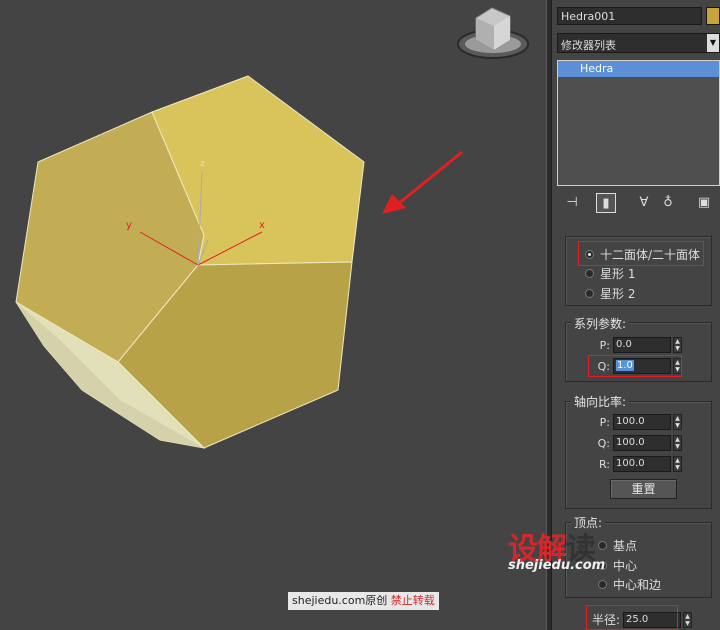  I want to click on view-cube, so click(493, 33).